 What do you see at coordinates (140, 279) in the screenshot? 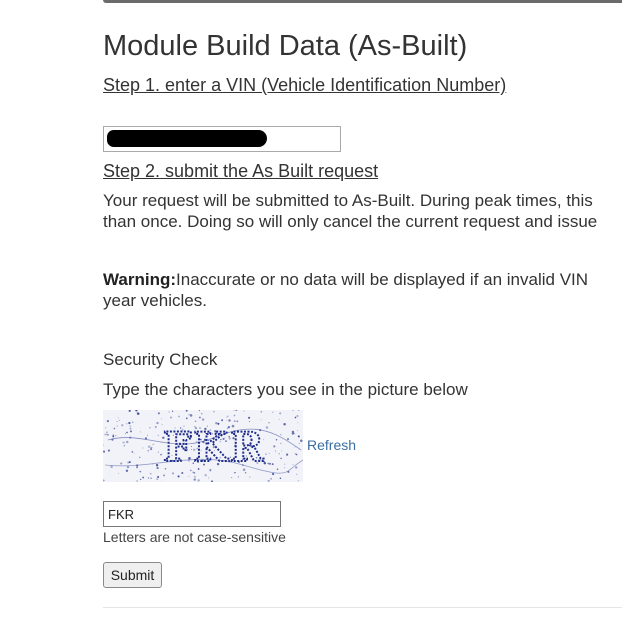
I see `warning-label: Warning:` at bounding box center [140, 279].